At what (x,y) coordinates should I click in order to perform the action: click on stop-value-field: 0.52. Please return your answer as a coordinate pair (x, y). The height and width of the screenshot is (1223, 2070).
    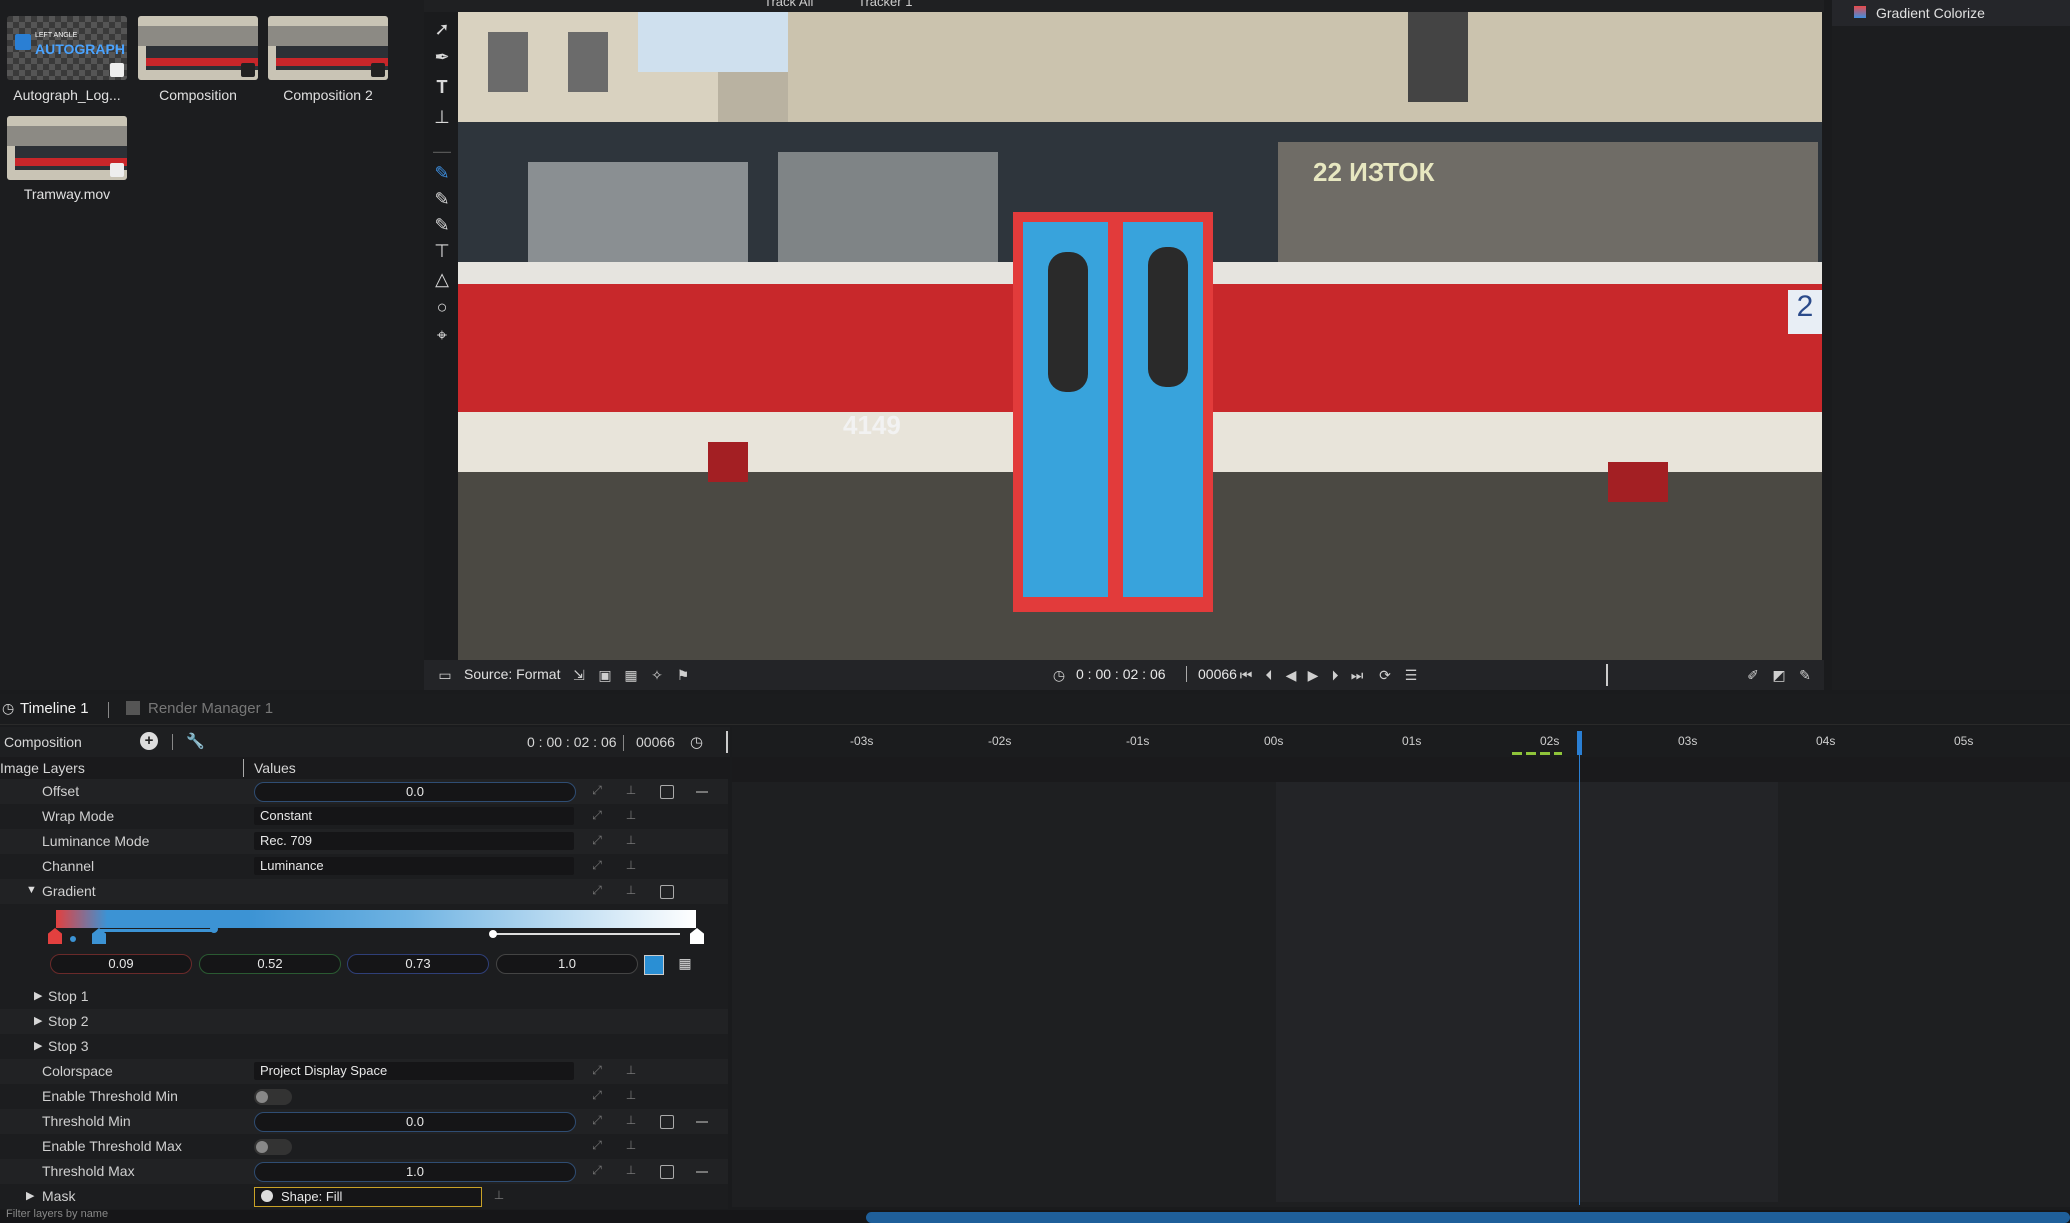
    Looking at the image, I should click on (270, 964).